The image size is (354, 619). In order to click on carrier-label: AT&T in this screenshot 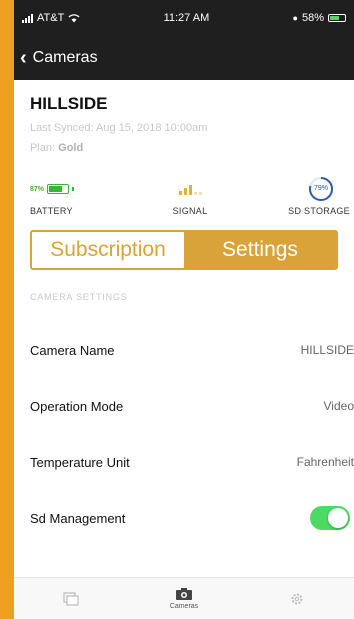, I will do `click(51, 18)`.